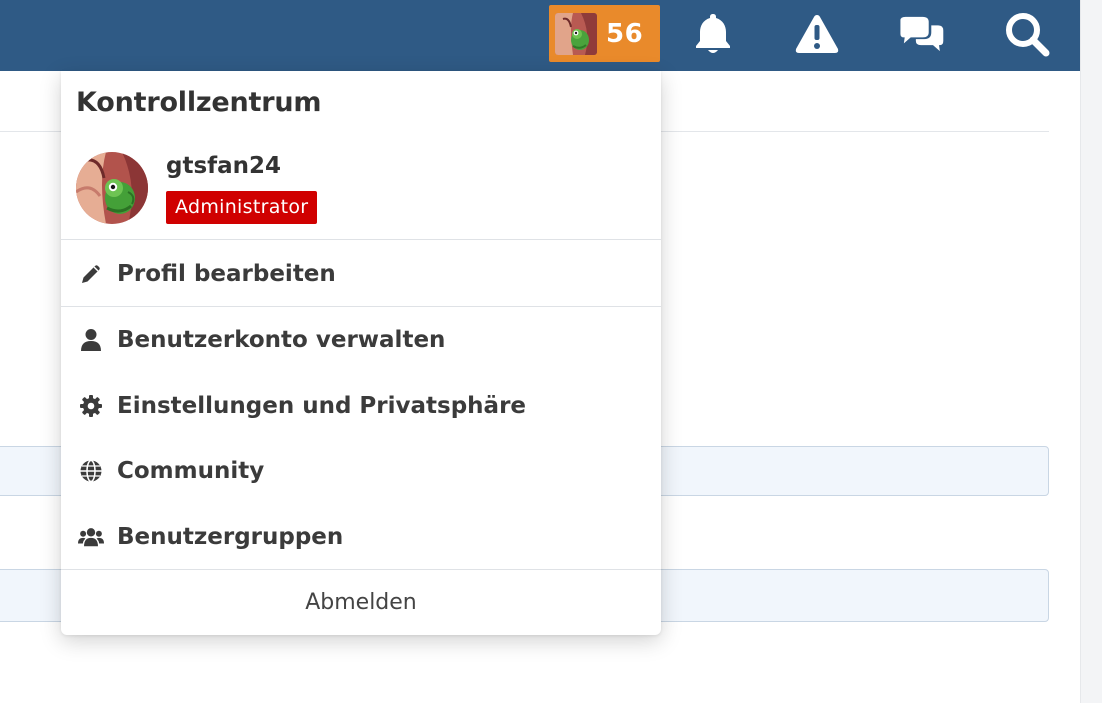 This screenshot has width=1102, height=703. I want to click on role-badge: Administrator, so click(242, 207).